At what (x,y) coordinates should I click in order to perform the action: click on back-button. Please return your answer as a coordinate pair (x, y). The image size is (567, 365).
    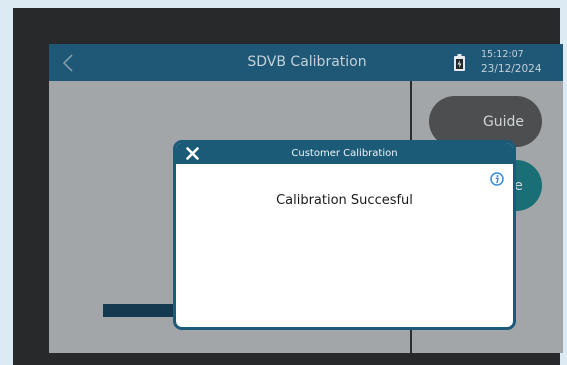
    Looking at the image, I should click on (68, 62).